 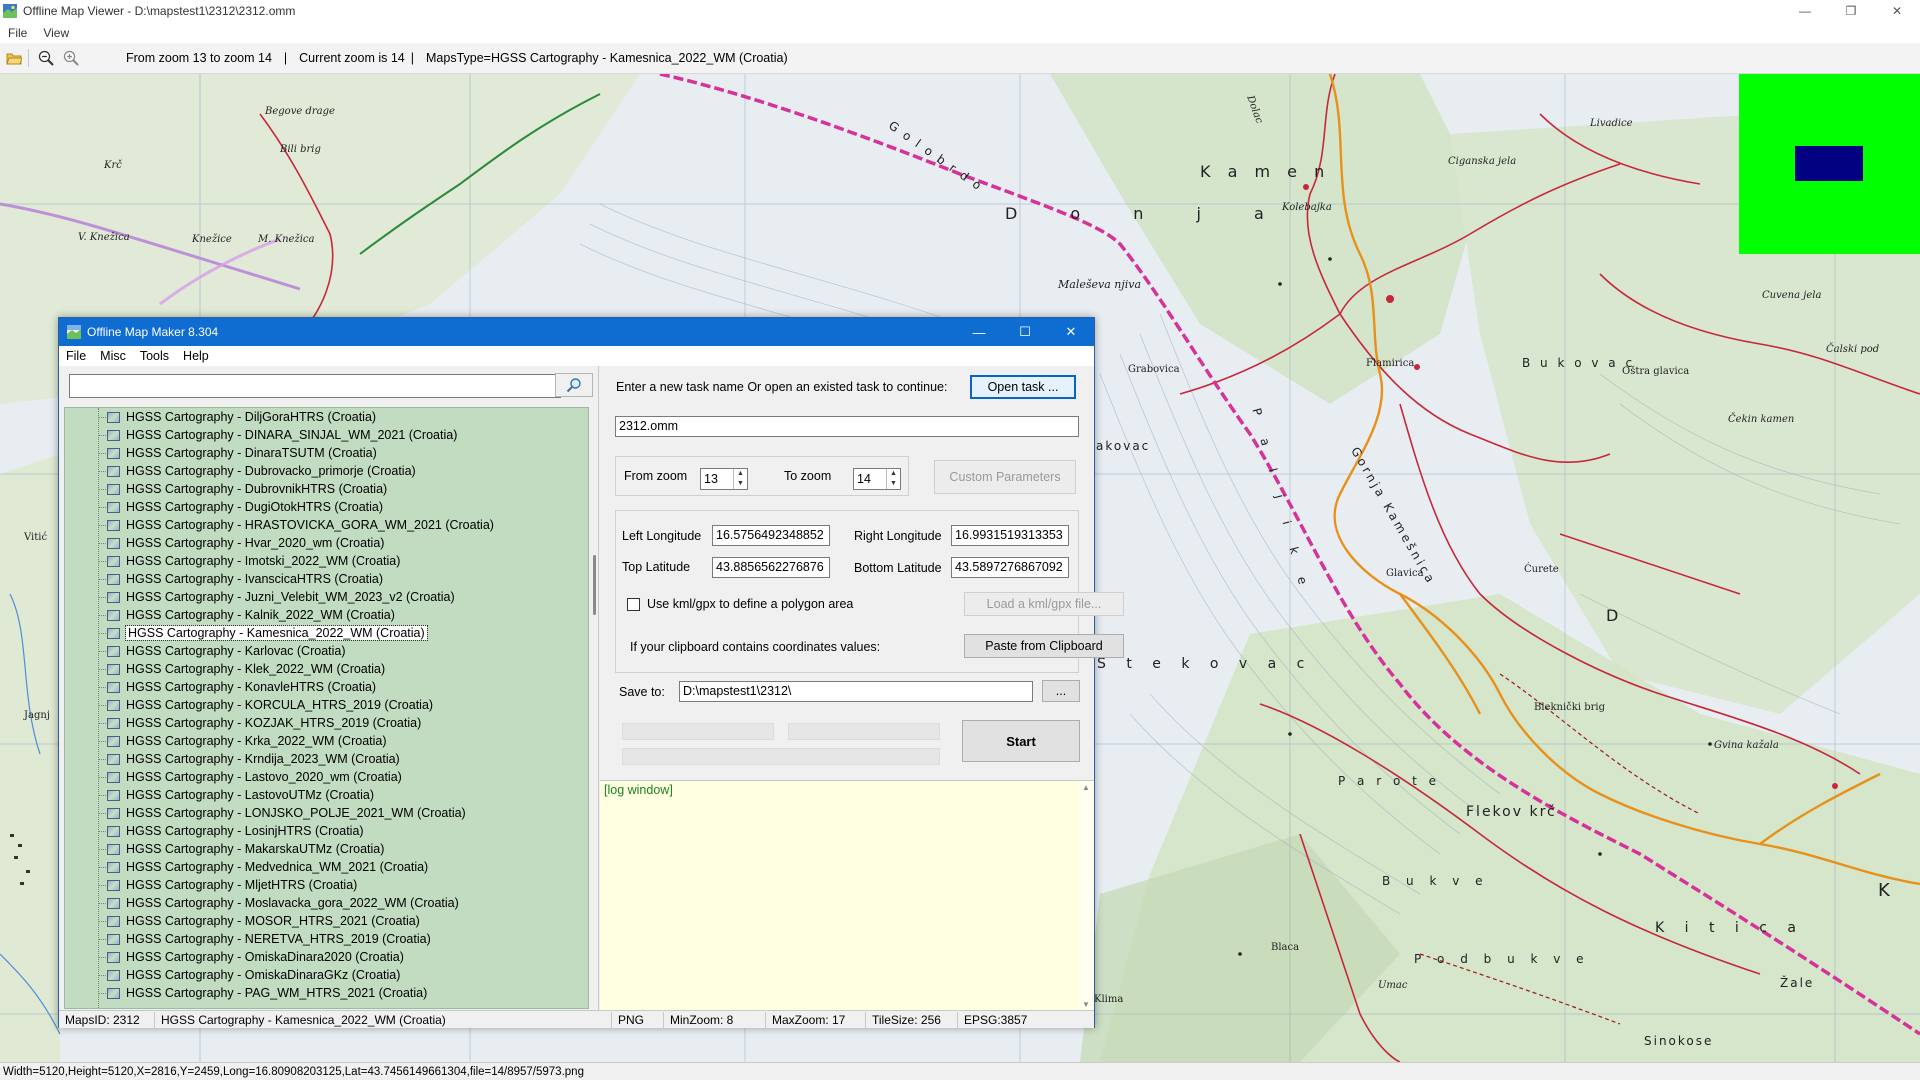 What do you see at coordinates (750, 604) in the screenshot?
I see `use-kml-label: Use kml/gpx to define a polygon area` at bounding box center [750, 604].